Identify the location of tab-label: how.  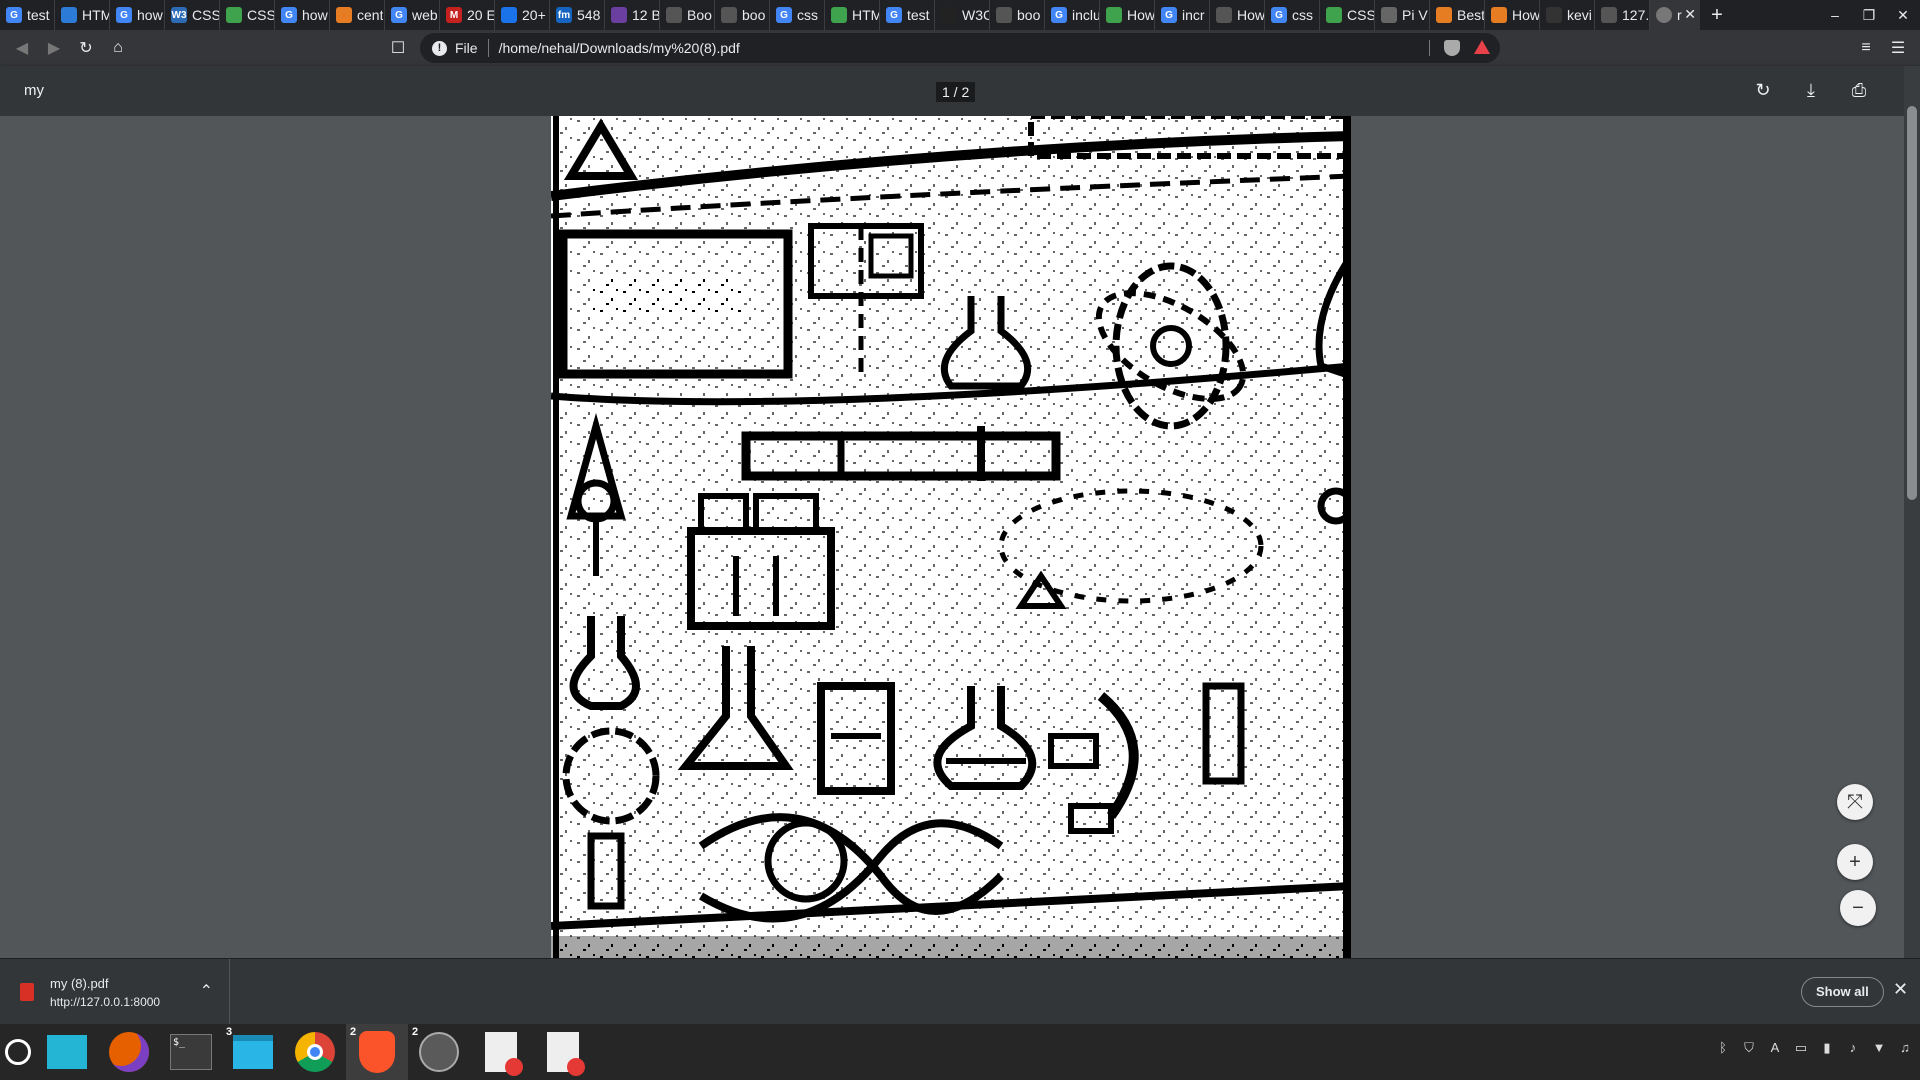
(150, 15).